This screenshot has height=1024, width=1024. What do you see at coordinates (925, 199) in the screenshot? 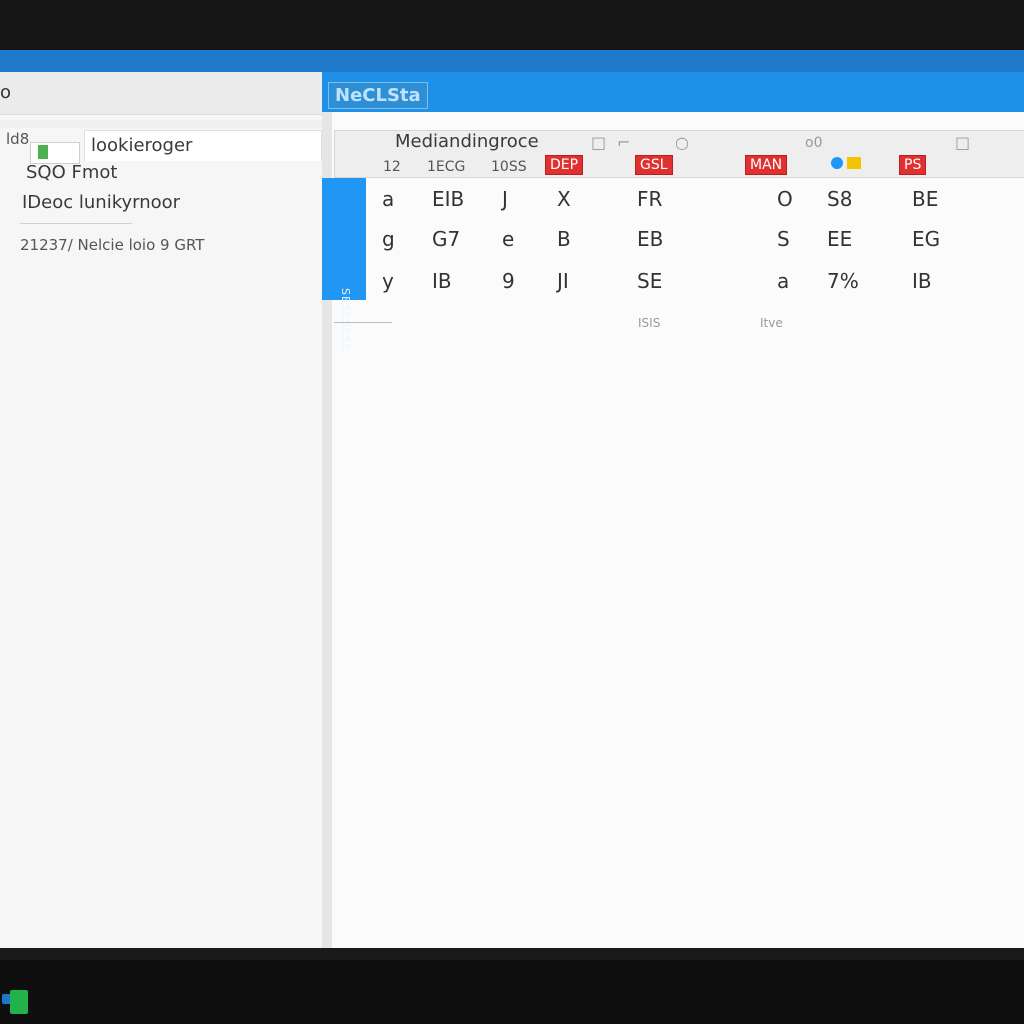
I see `grid-cell: BE` at bounding box center [925, 199].